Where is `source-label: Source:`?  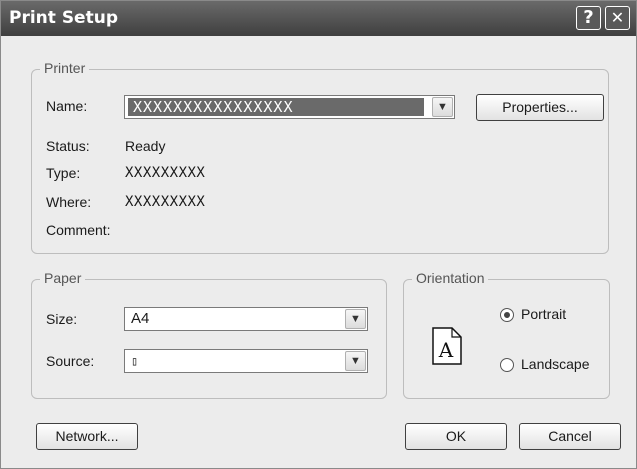 source-label: Source: is located at coordinates (70, 361).